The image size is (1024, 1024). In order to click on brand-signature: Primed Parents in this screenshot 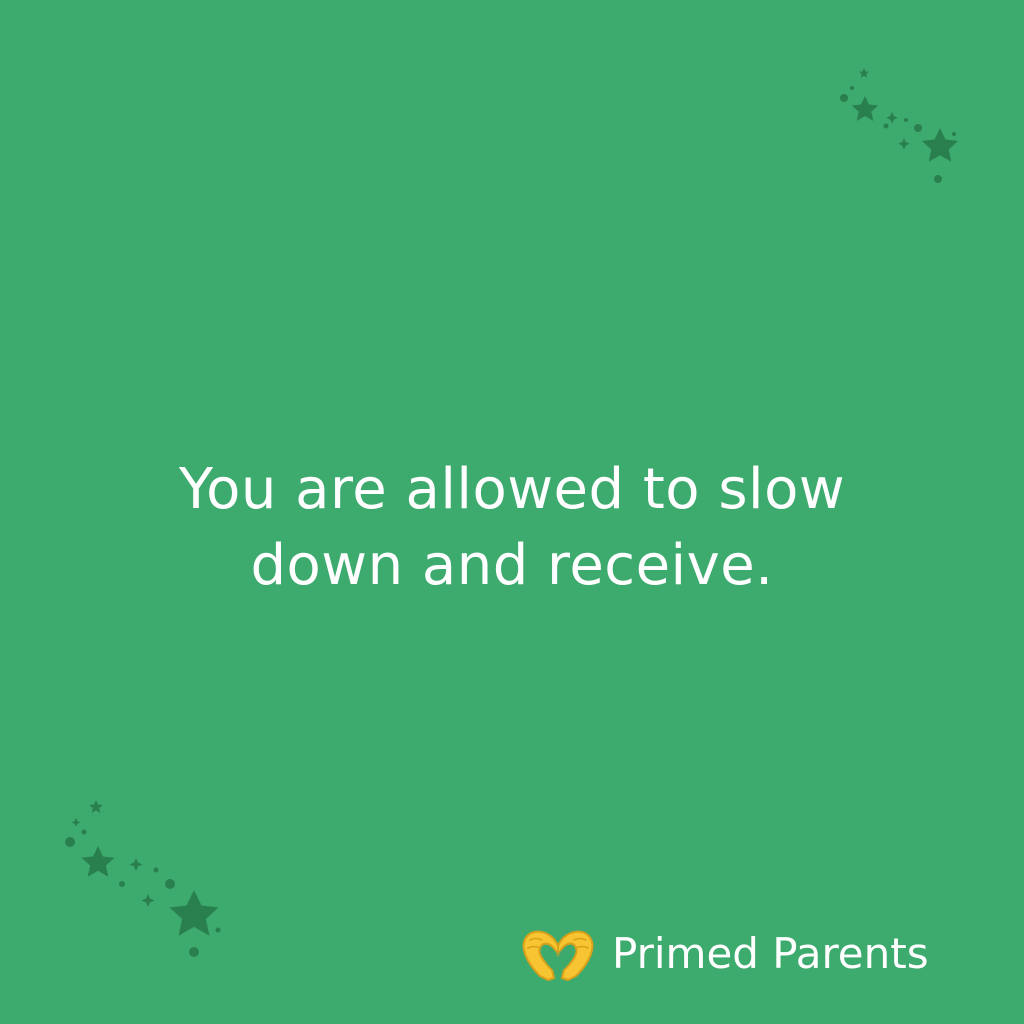, I will do `click(724, 954)`.